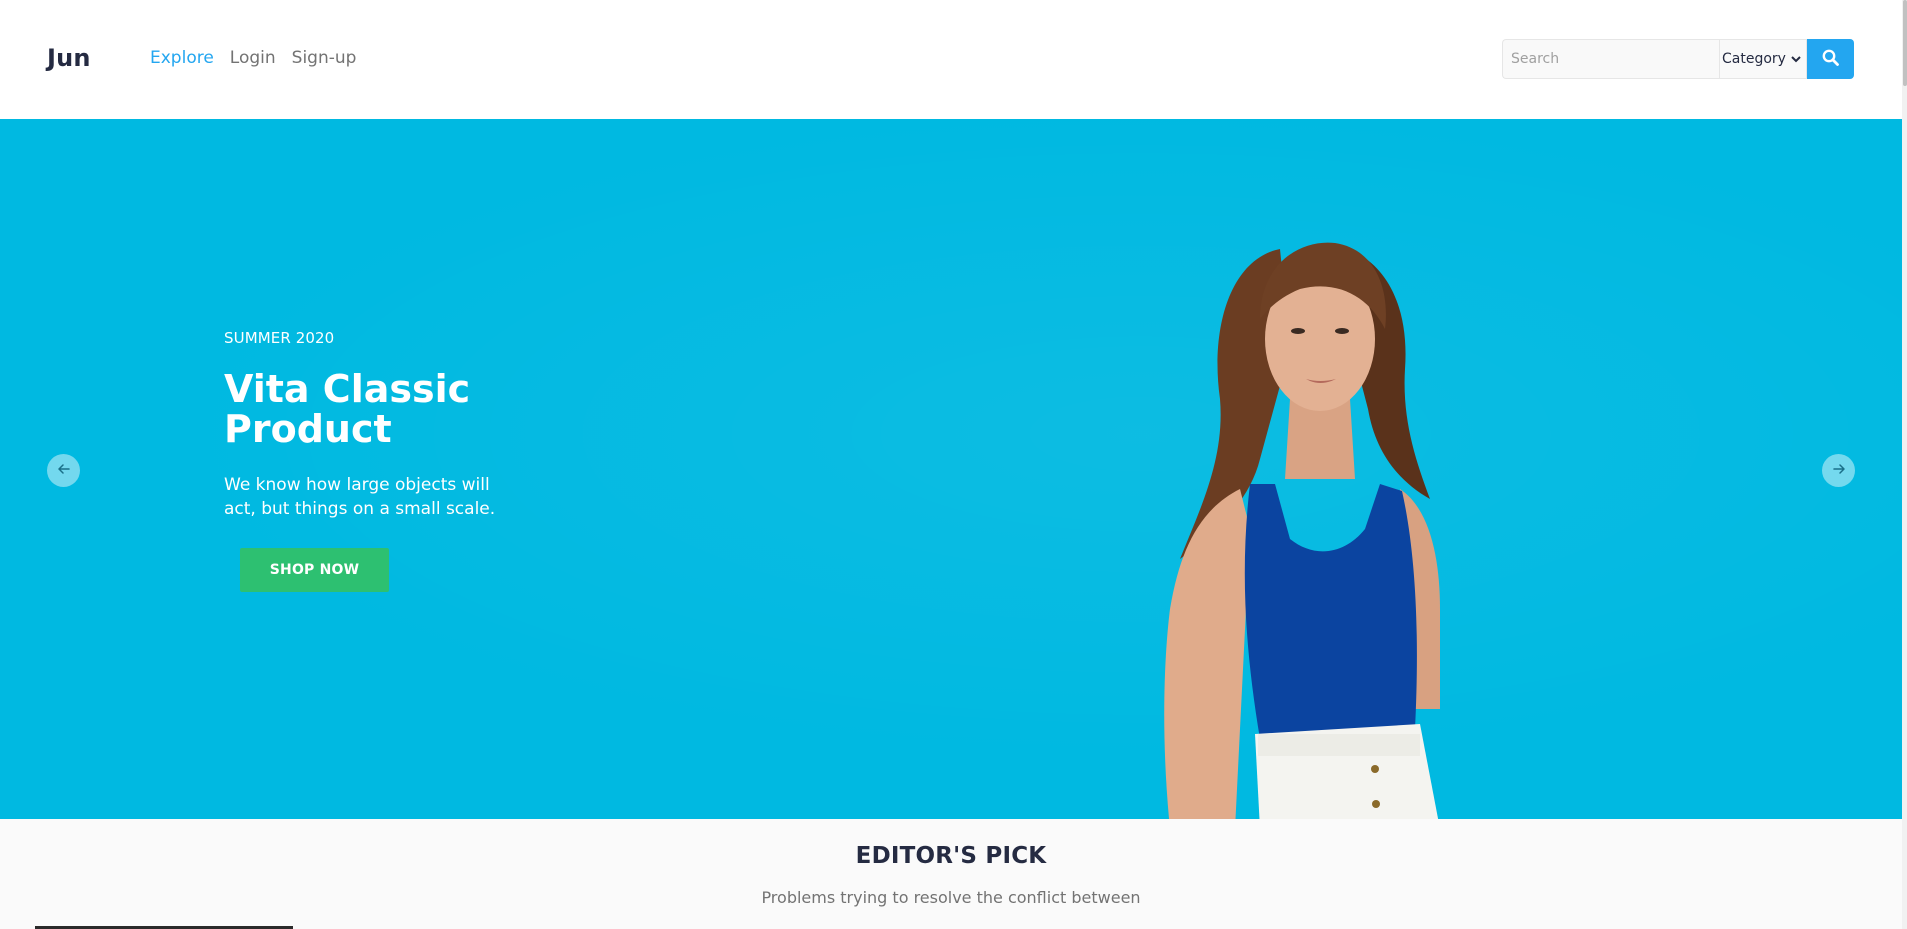 Image resolution: width=1907 pixels, height=929 pixels. I want to click on nav-login: Login, so click(253, 58).